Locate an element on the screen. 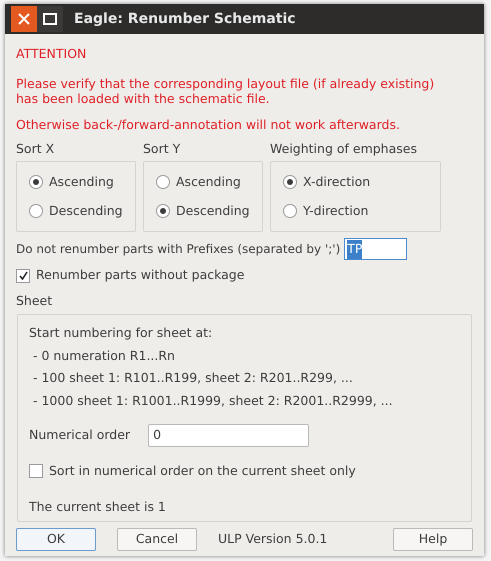  prefix-field: TP is located at coordinates (376, 249).